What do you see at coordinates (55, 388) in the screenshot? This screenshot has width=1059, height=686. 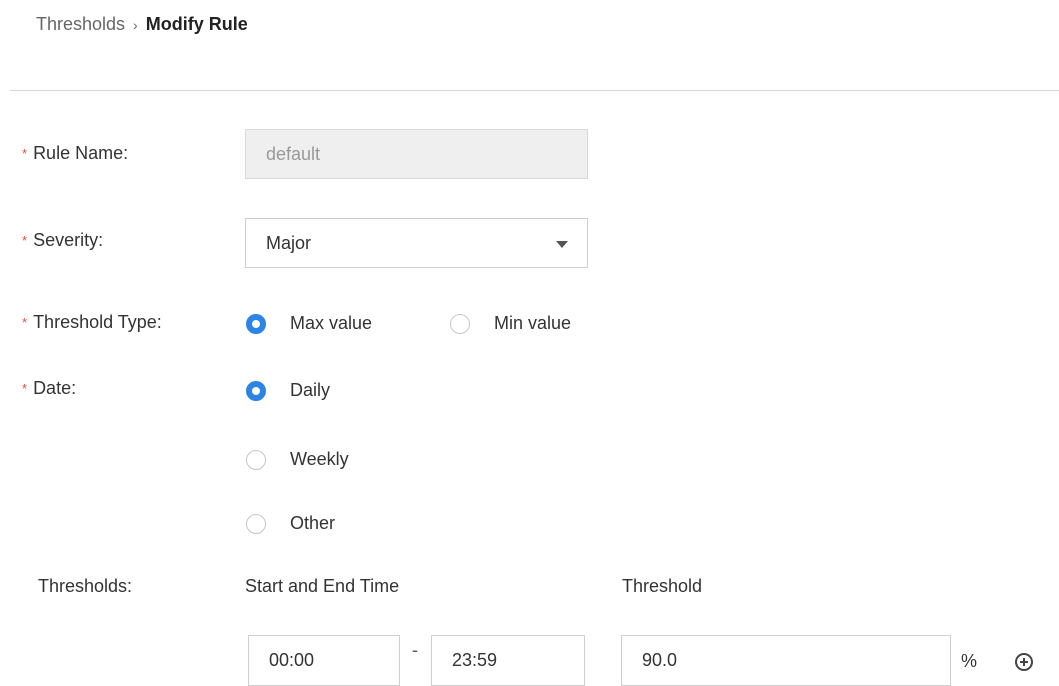 I see `date-label-text: Date:` at bounding box center [55, 388].